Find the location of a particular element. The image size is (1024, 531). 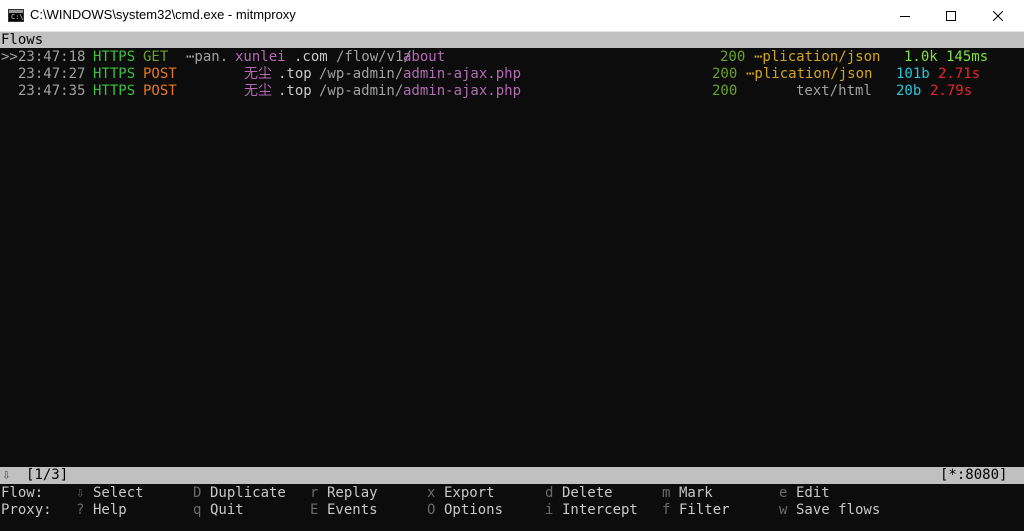

export-action: Export is located at coordinates (469, 493).